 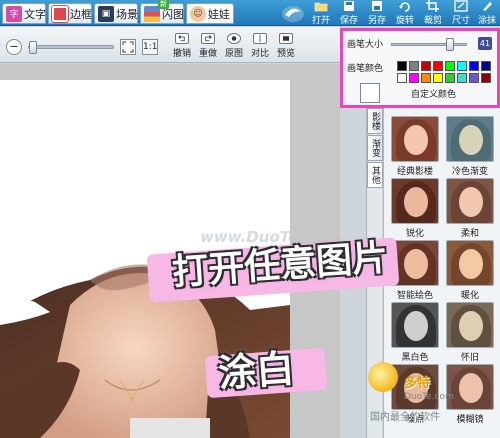 What do you see at coordinates (415, 146) in the screenshot?
I see `effect-classic-studio: 经典影楼` at bounding box center [415, 146].